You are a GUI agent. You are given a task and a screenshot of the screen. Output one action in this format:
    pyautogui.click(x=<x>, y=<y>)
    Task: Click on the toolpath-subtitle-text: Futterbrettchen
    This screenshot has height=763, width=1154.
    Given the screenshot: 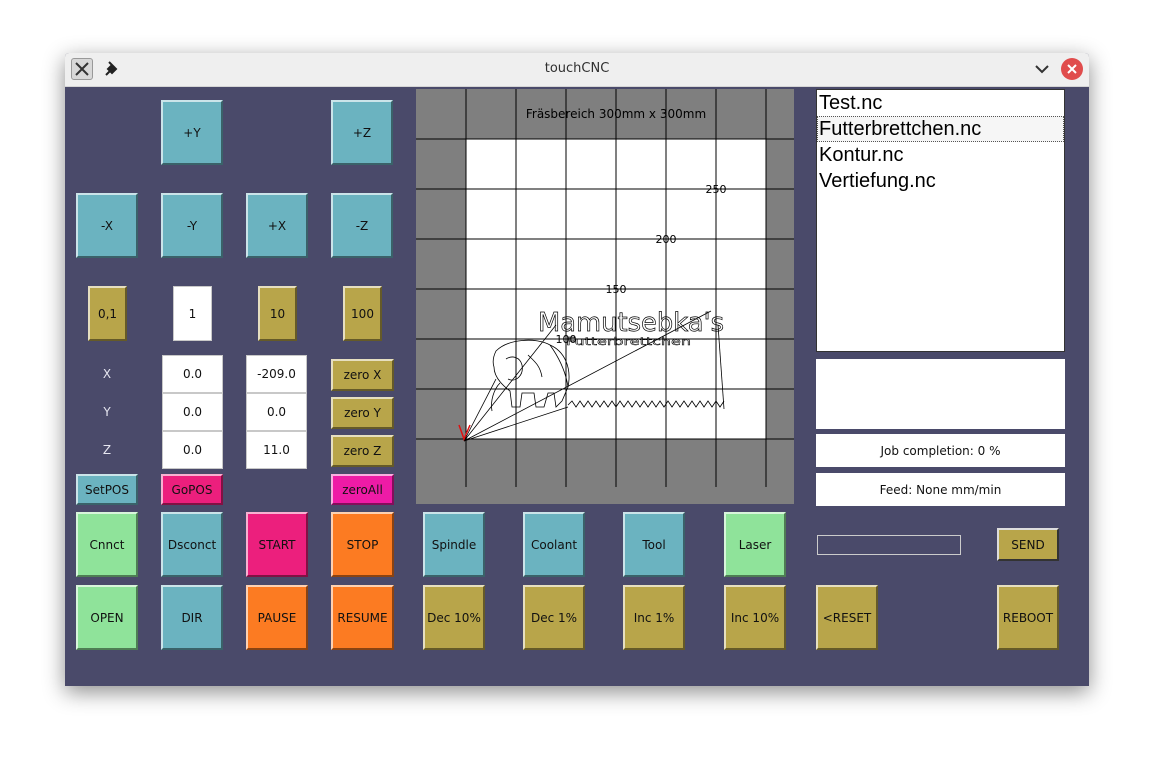 What is the action you would take?
    pyautogui.click(x=628, y=341)
    